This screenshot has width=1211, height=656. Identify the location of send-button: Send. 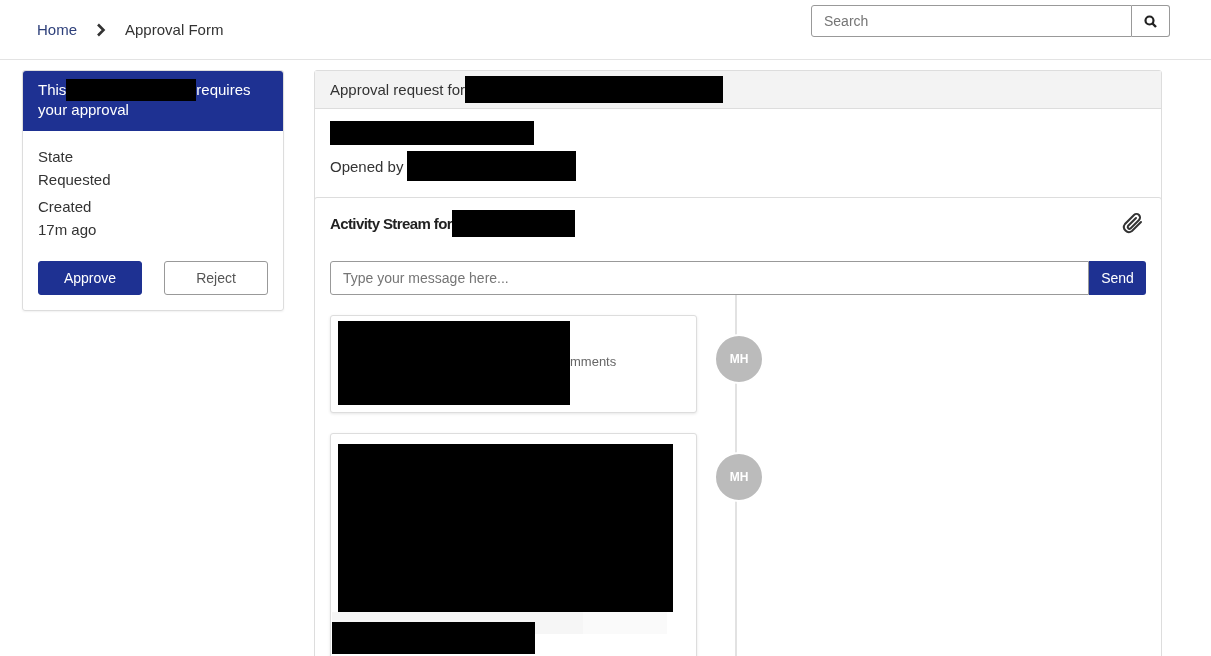
(1117, 278).